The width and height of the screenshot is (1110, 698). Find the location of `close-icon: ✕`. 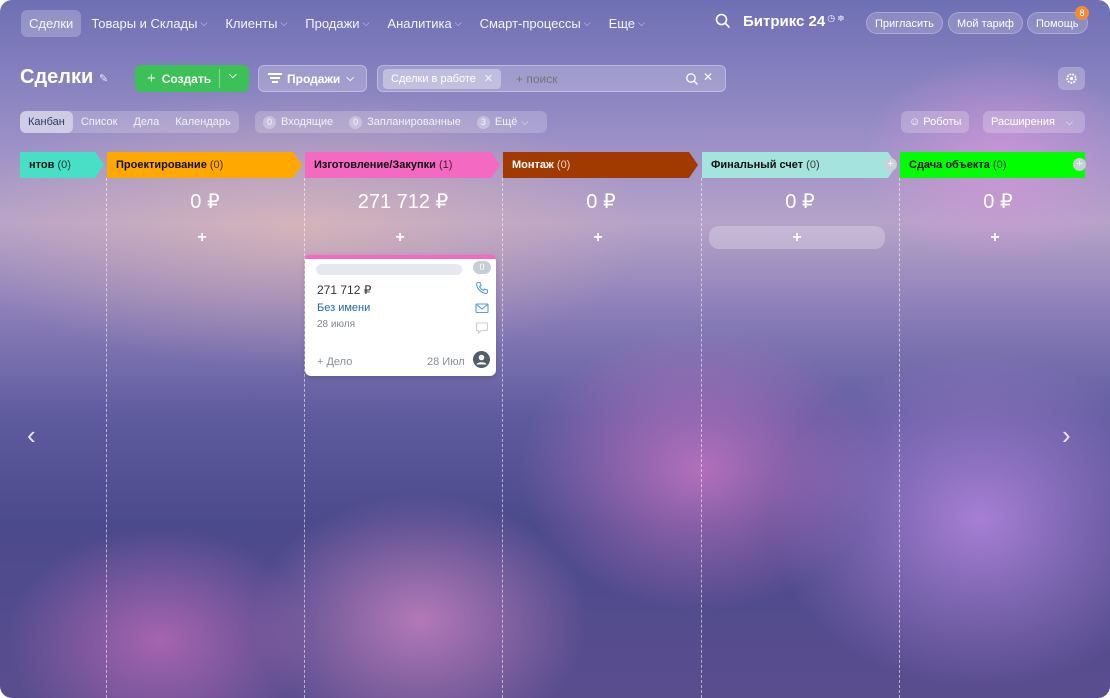

close-icon: ✕ is located at coordinates (488, 79).